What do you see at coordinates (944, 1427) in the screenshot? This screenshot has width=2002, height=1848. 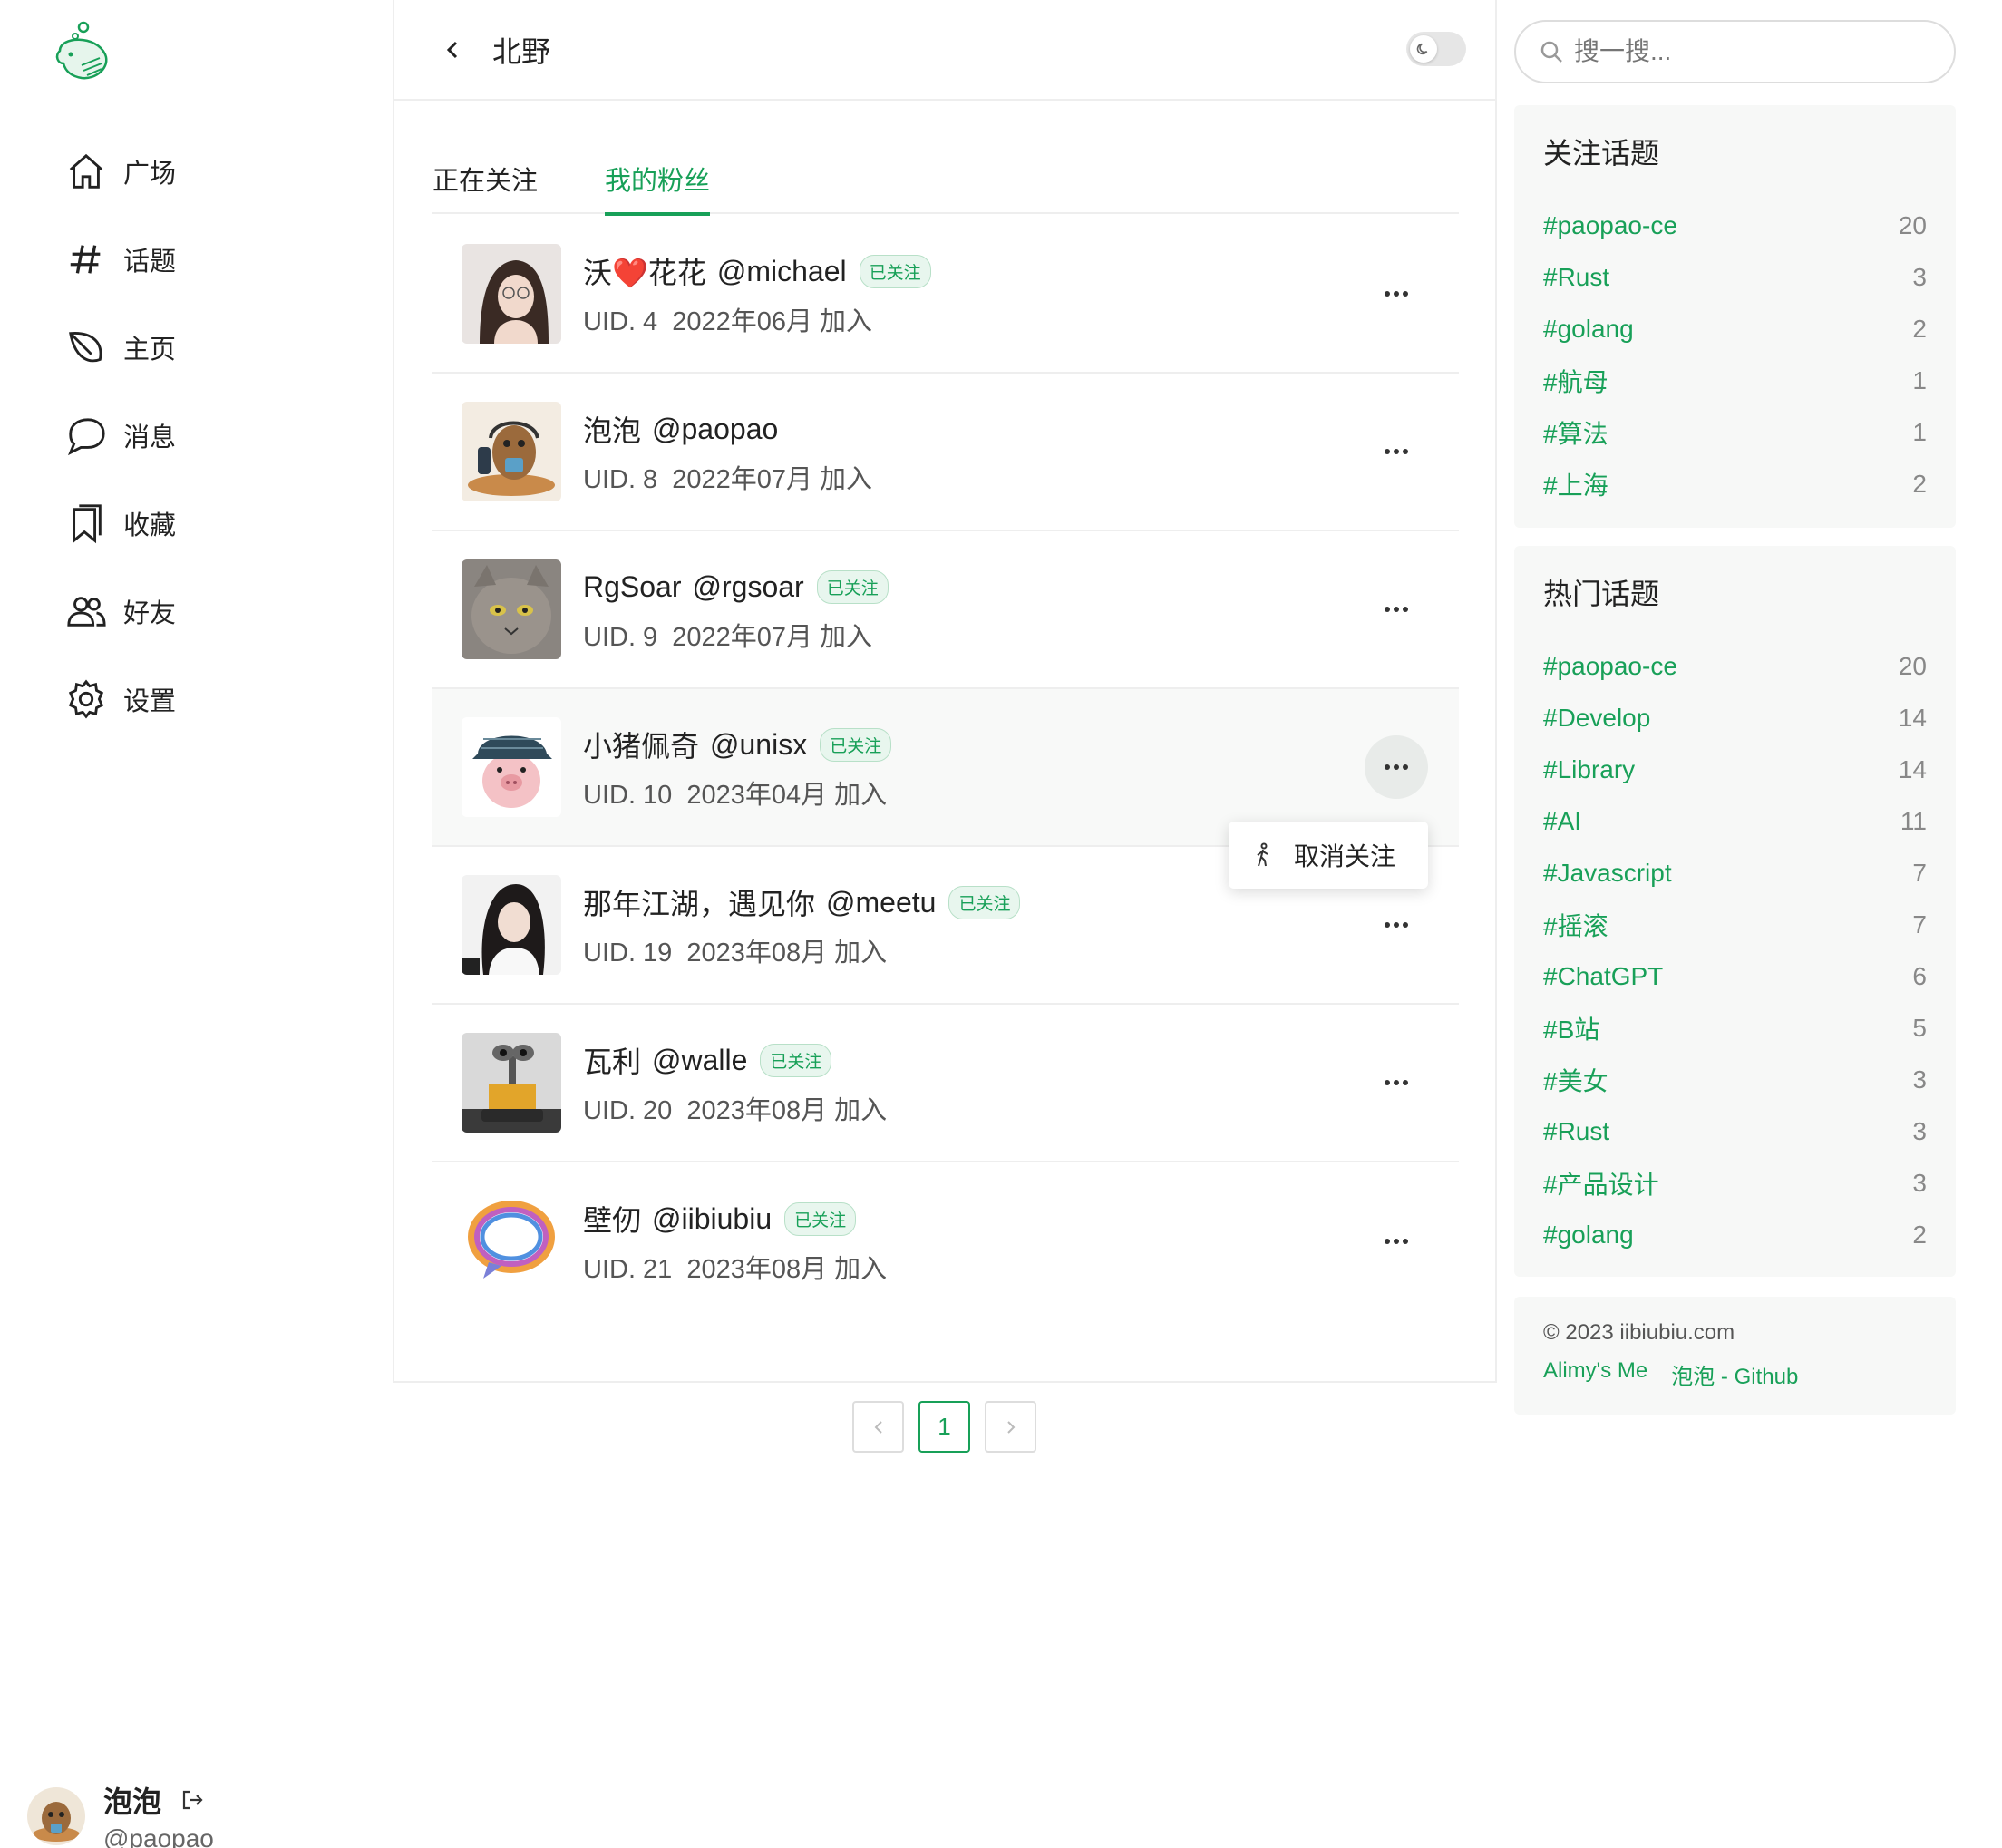 I see `page-number-button: 1` at bounding box center [944, 1427].